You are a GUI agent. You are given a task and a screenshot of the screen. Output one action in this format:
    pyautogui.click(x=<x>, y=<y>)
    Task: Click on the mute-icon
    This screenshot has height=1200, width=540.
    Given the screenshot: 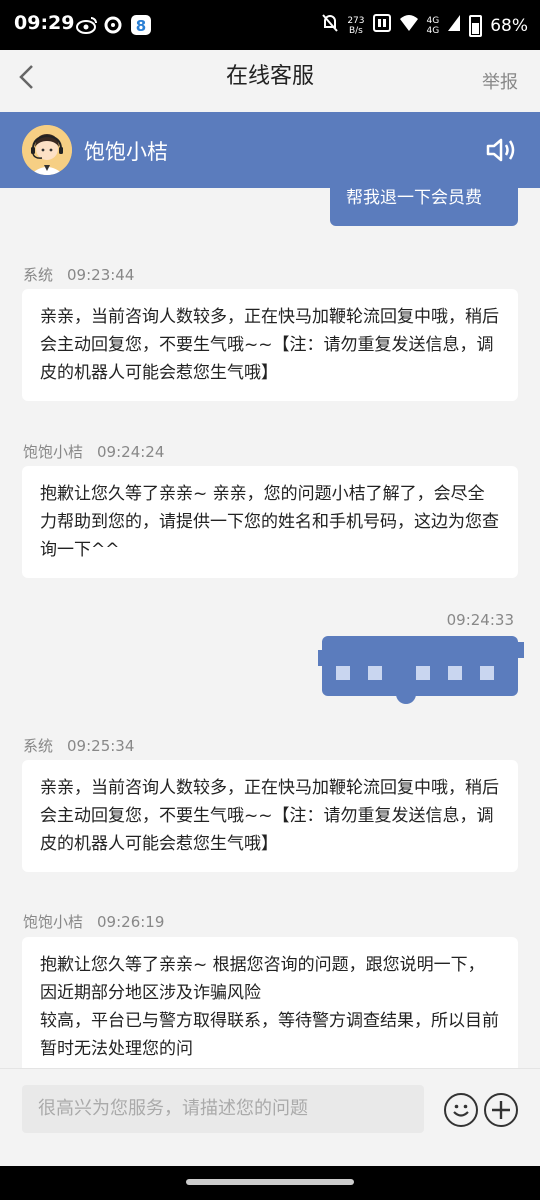 What is the action you would take?
    pyautogui.click(x=330, y=25)
    